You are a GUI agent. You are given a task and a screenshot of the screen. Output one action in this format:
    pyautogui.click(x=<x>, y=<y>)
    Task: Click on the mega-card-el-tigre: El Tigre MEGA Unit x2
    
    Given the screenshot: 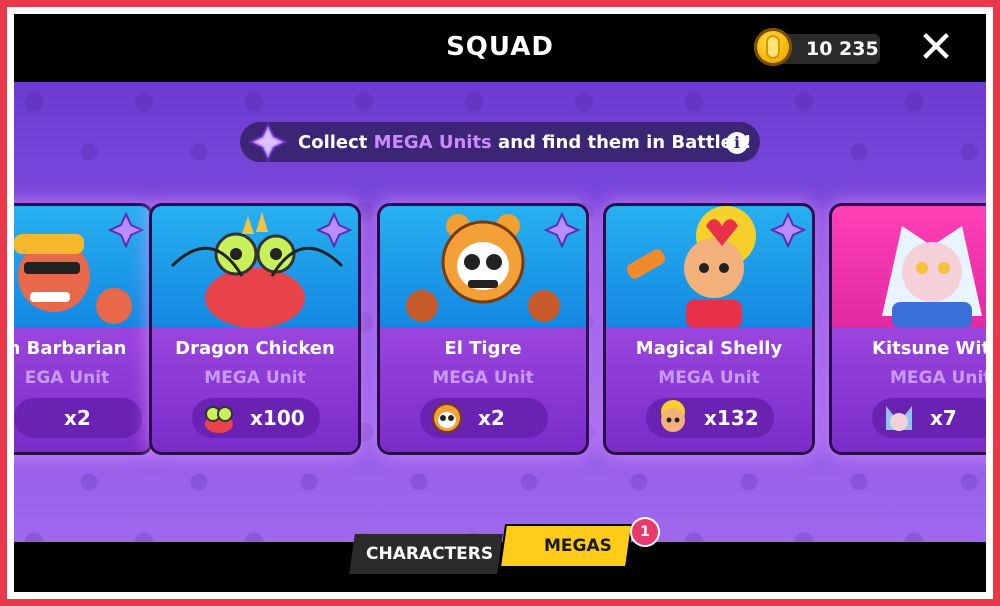 What is the action you would take?
    pyautogui.click(x=483, y=329)
    